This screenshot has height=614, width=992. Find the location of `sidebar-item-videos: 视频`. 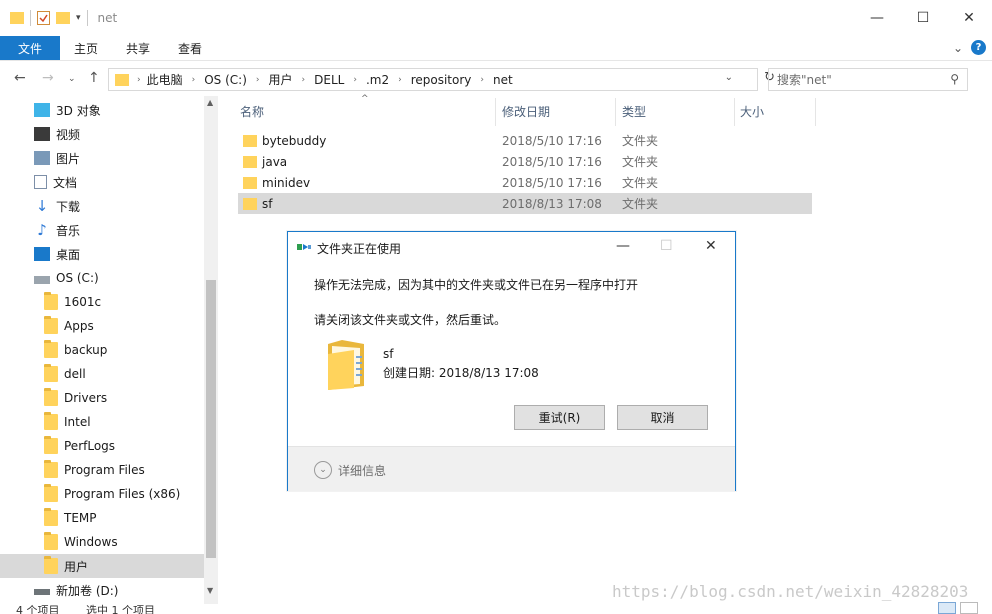

sidebar-item-videos: 视频 is located at coordinates (102, 134).